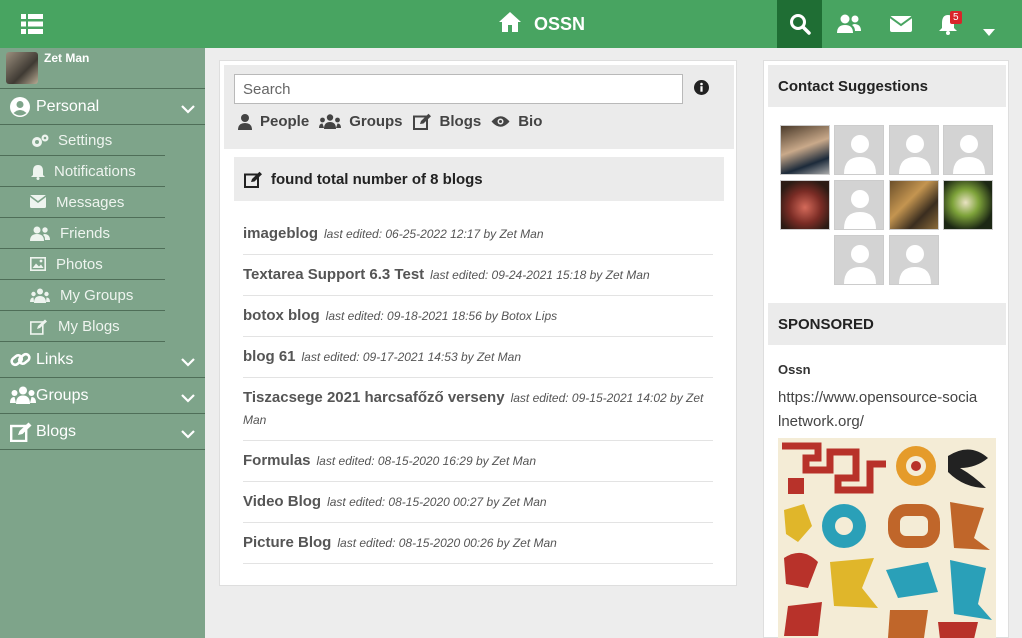 Image resolution: width=1022 pixels, height=638 pixels. What do you see at coordinates (540, 275) in the screenshot?
I see `blog-meta: last edited: 09-24-2021 15:18 by Zet Man` at bounding box center [540, 275].